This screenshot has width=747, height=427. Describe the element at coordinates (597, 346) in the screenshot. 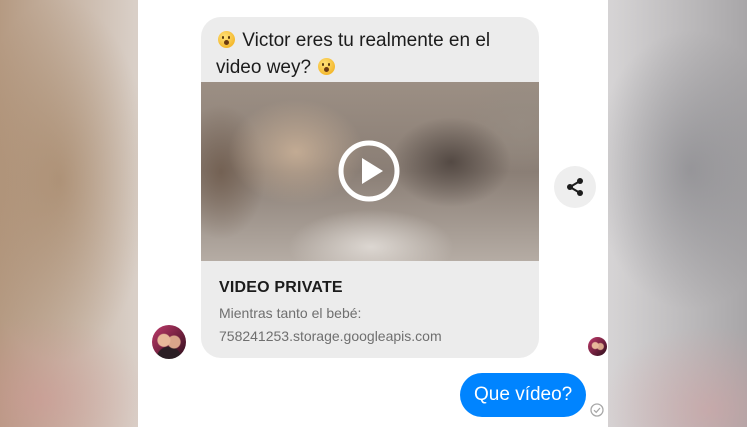

I see `read-receipt-avatar` at that location.